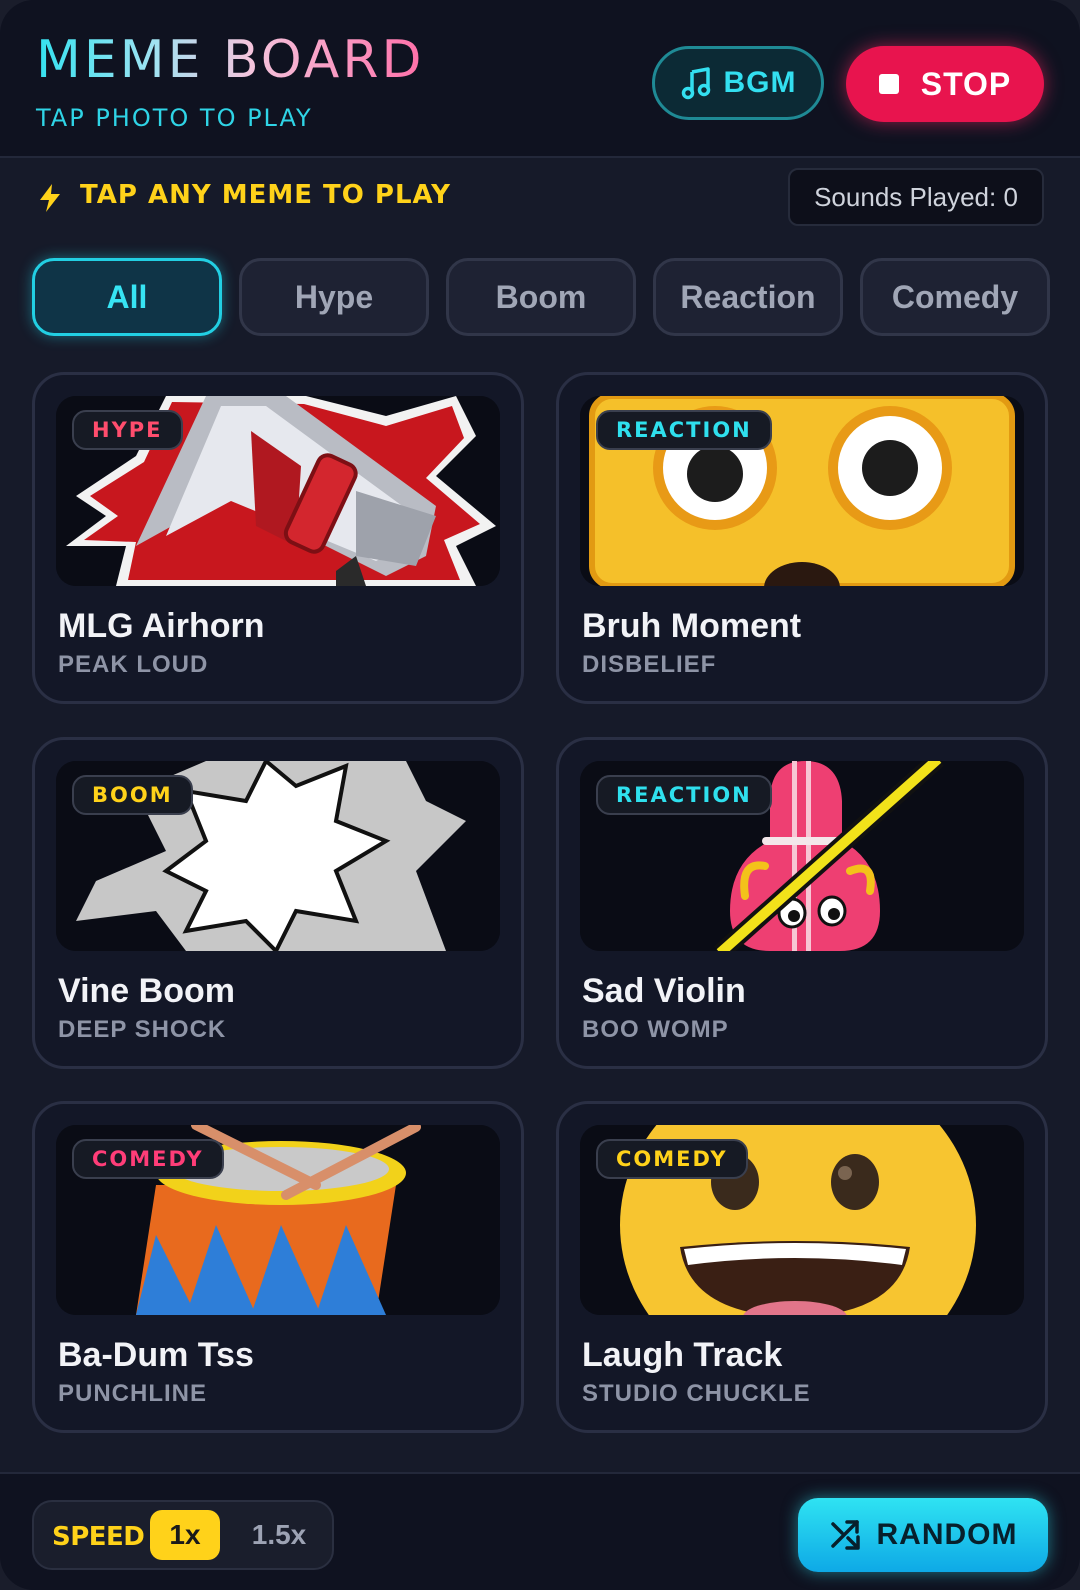 The image size is (1080, 1590). I want to click on meme-card-laugh-track: COMEDY Laugh Track STUDIO CHUCKLE, so click(802, 1267).